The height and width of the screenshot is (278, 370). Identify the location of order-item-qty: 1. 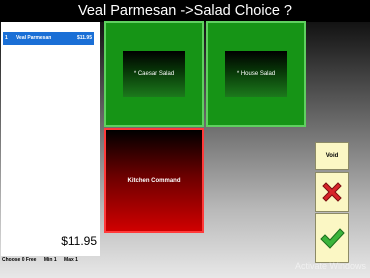
(6, 38).